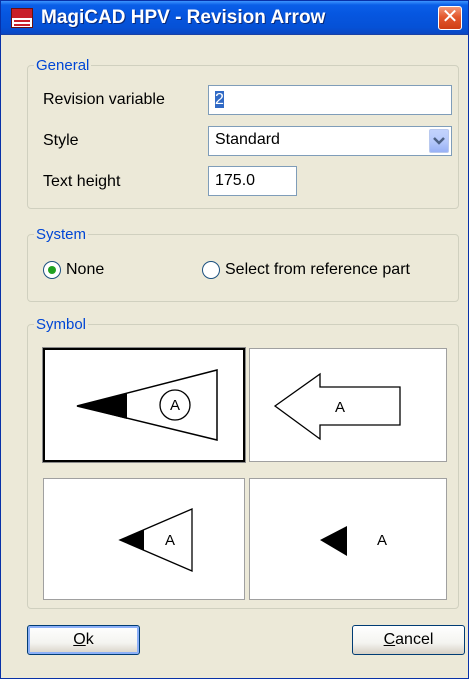 Image resolution: width=469 pixels, height=679 pixels. What do you see at coordinates (235, 180) in the screenshot?
I see `text-height-value: 175.0` at bounding box center [235, 180].